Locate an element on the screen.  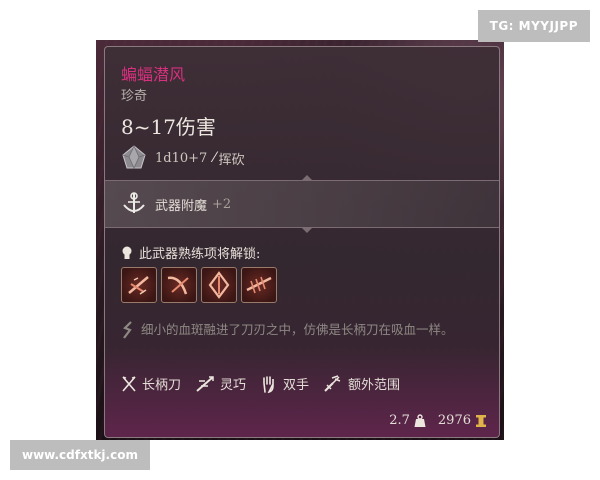
item-rarity: 珍奇 is located at coordinates (134, 96).